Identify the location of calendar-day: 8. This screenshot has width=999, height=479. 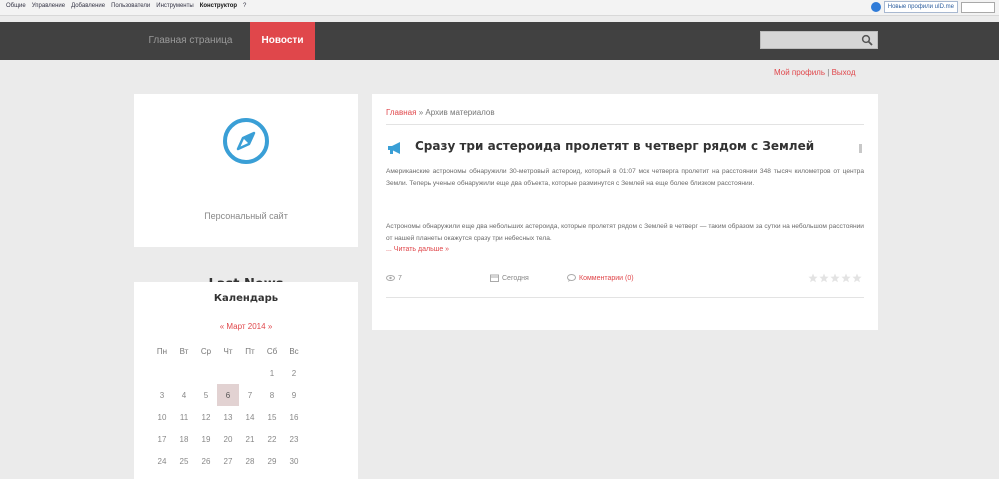
(272, 395).